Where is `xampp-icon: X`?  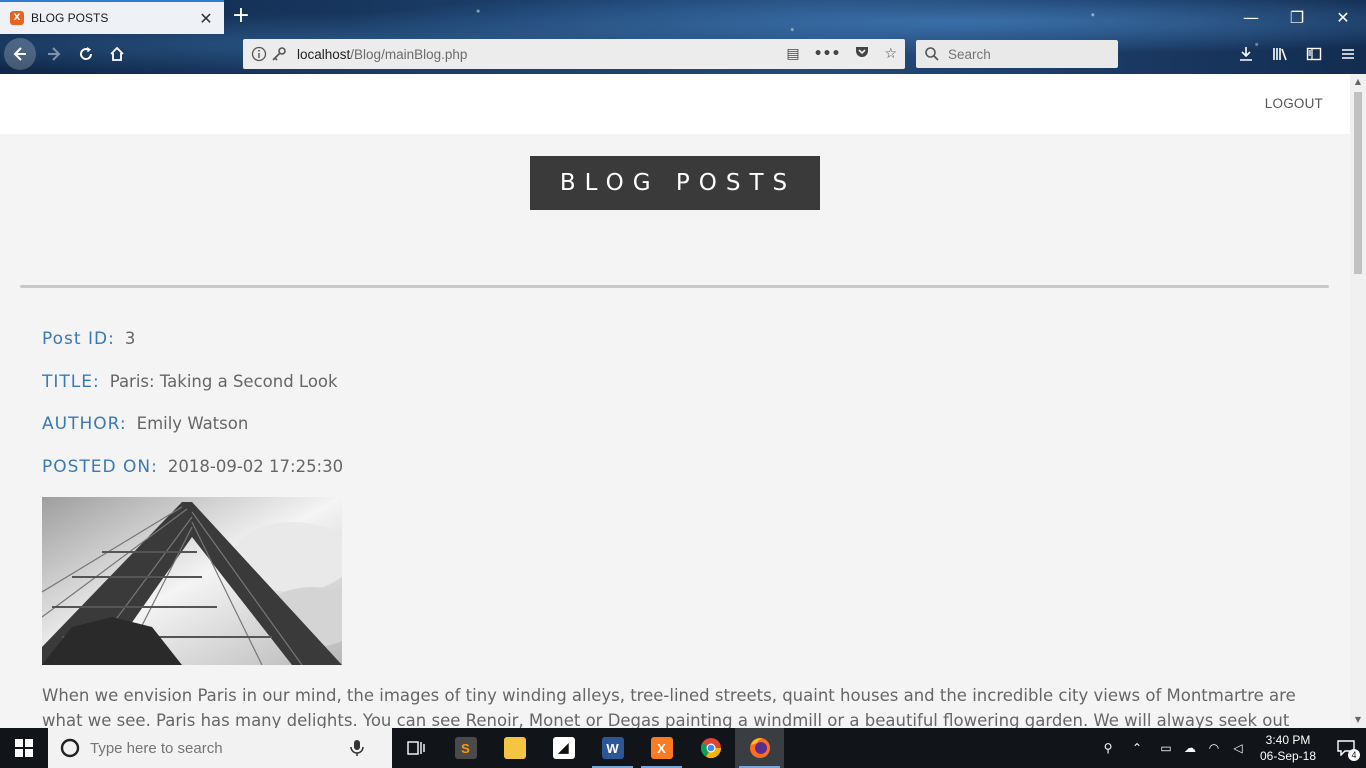 xampp-icon: X is located at coordinates (661, 748).